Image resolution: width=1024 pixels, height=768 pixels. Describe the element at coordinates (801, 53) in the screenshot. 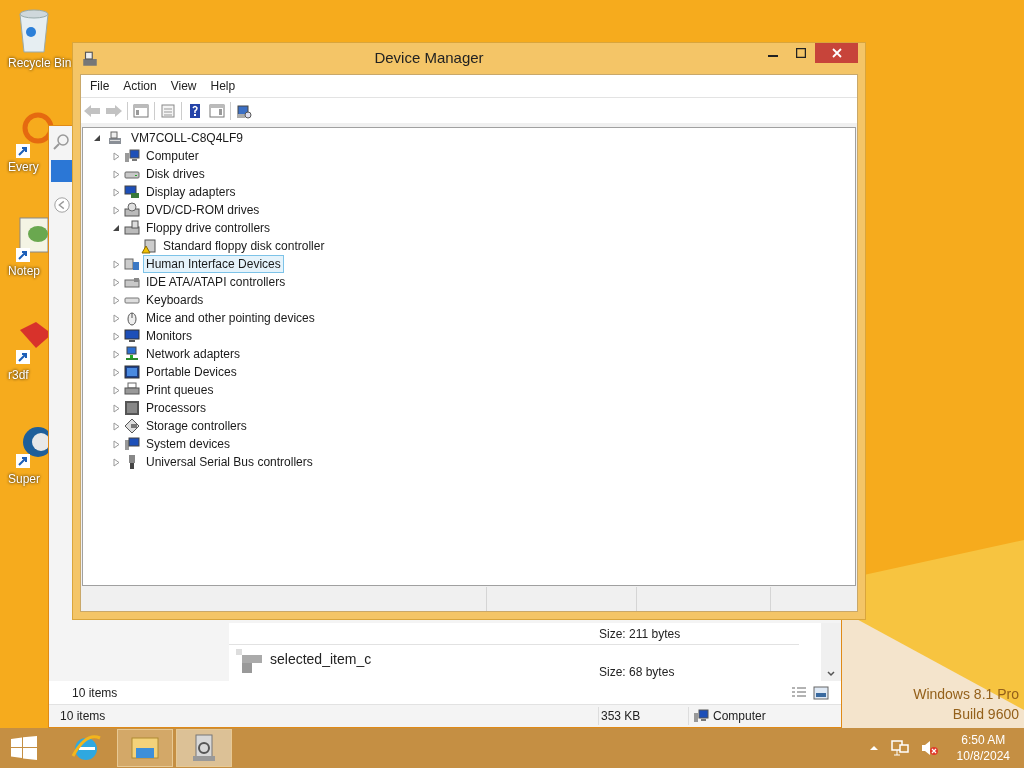

I see `maximize-icon` at that location.